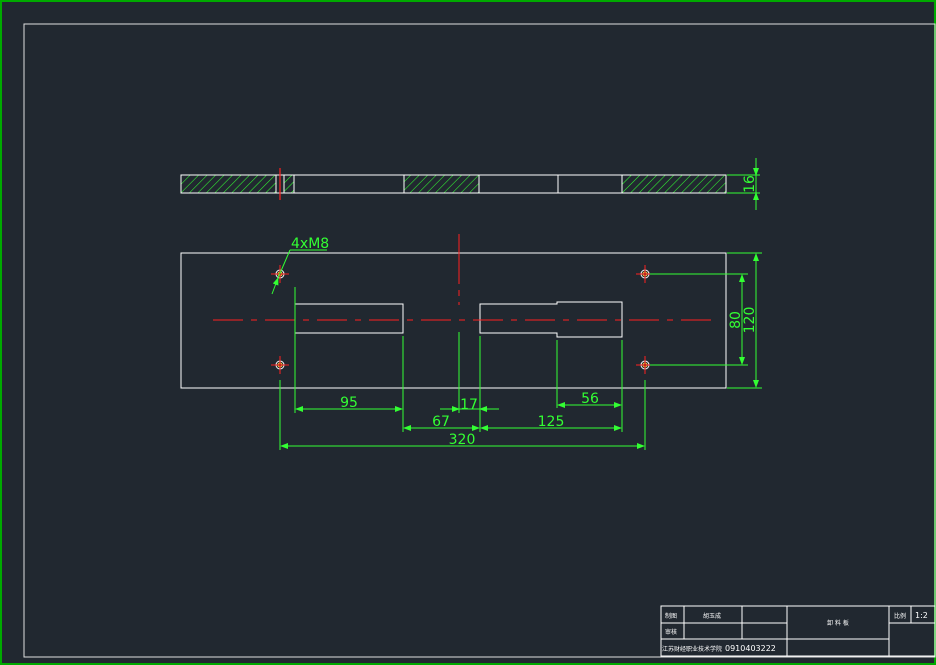 This screenshot has width=936, height=665. What do you see at coordinates (349, 403) in the screenshot?
I see `dim-95: 95` at bounding box center [349, 403].